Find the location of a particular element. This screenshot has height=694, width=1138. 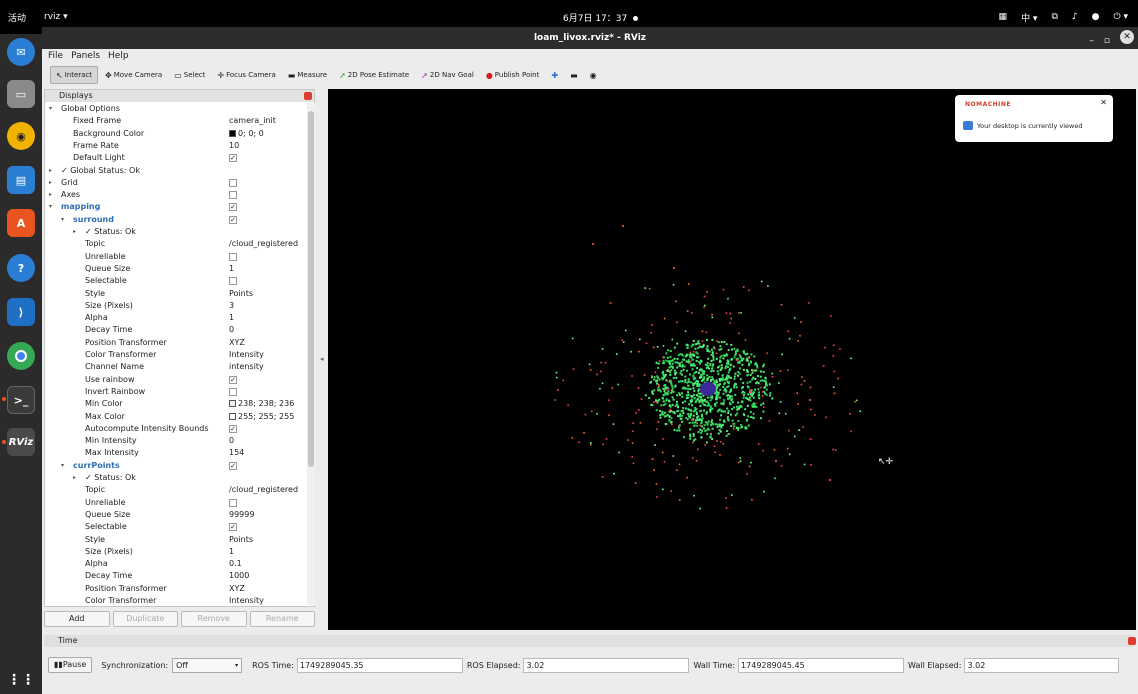

display-property-row: Selectable is located at coordinates (176, 281).